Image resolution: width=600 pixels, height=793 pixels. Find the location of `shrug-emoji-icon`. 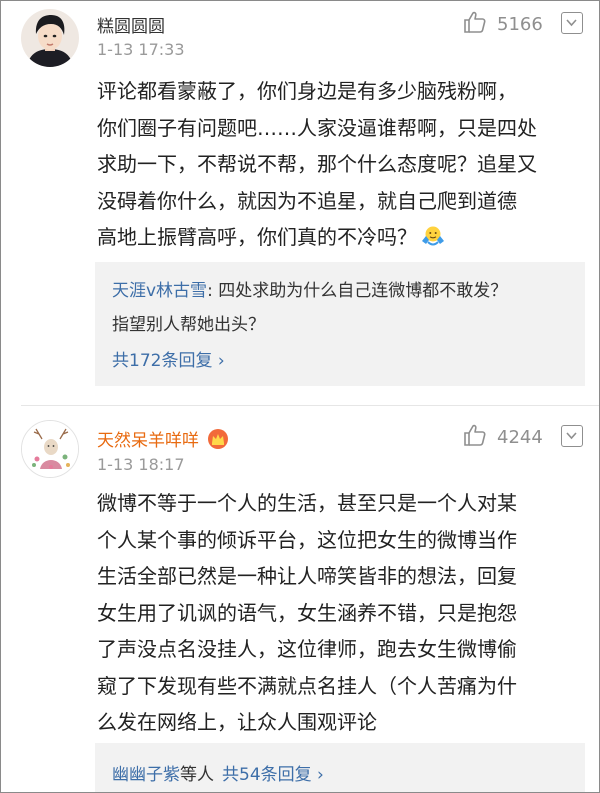

shrug-emoji-icon is located at coordinates (433, 241).